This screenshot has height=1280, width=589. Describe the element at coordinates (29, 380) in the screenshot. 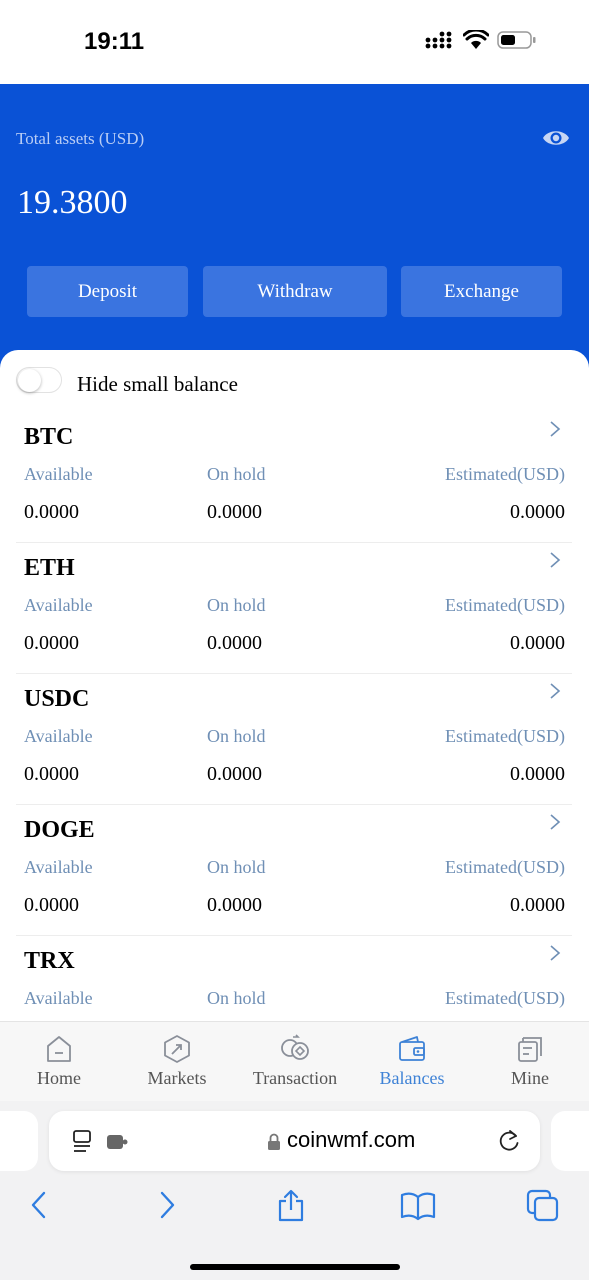

I see `toggle-knob` at that location.